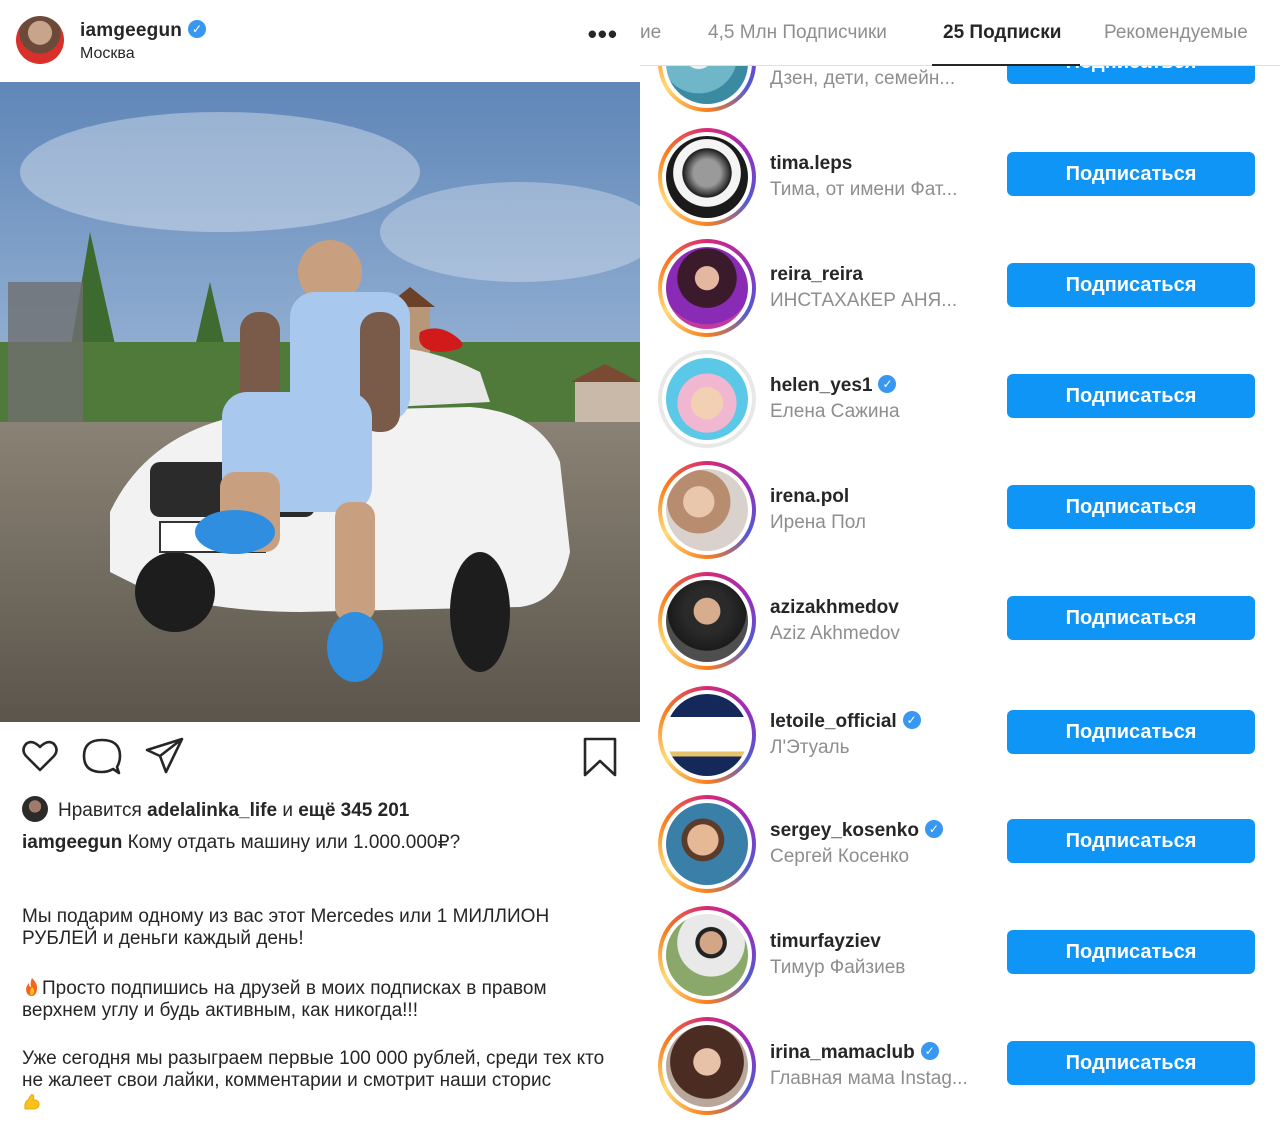  What do you see at coordinates (164, 756) in the screenshot?
I see `share-send-icon` at bounding box center [164, 756].